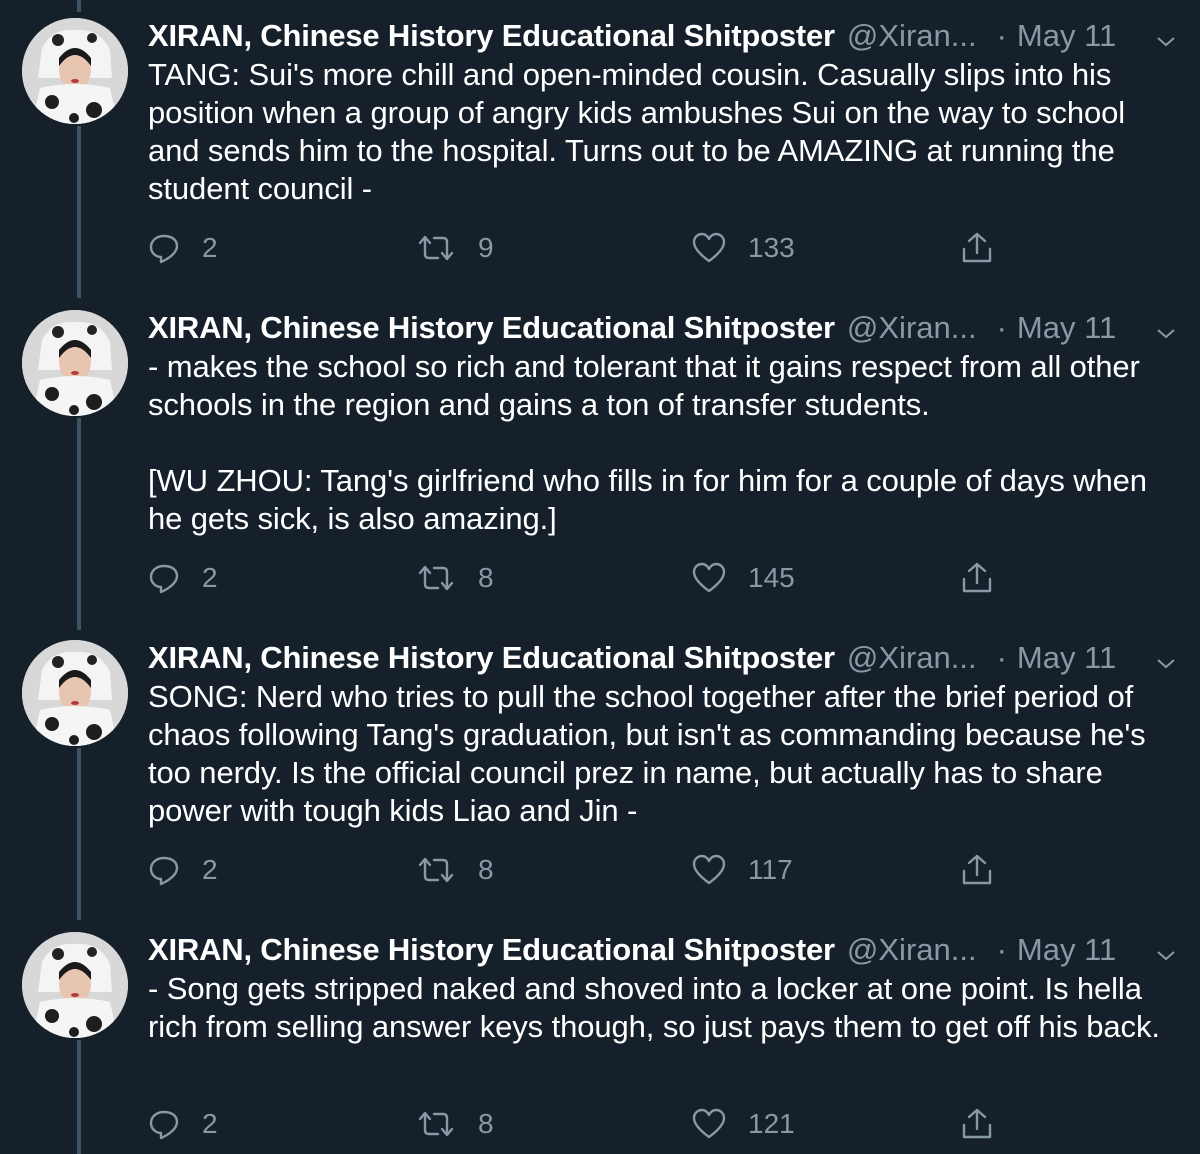 This screenshot has width=1200, height=1154. I want to click on tweet-actions: 2 8 145, so click(578, 578).